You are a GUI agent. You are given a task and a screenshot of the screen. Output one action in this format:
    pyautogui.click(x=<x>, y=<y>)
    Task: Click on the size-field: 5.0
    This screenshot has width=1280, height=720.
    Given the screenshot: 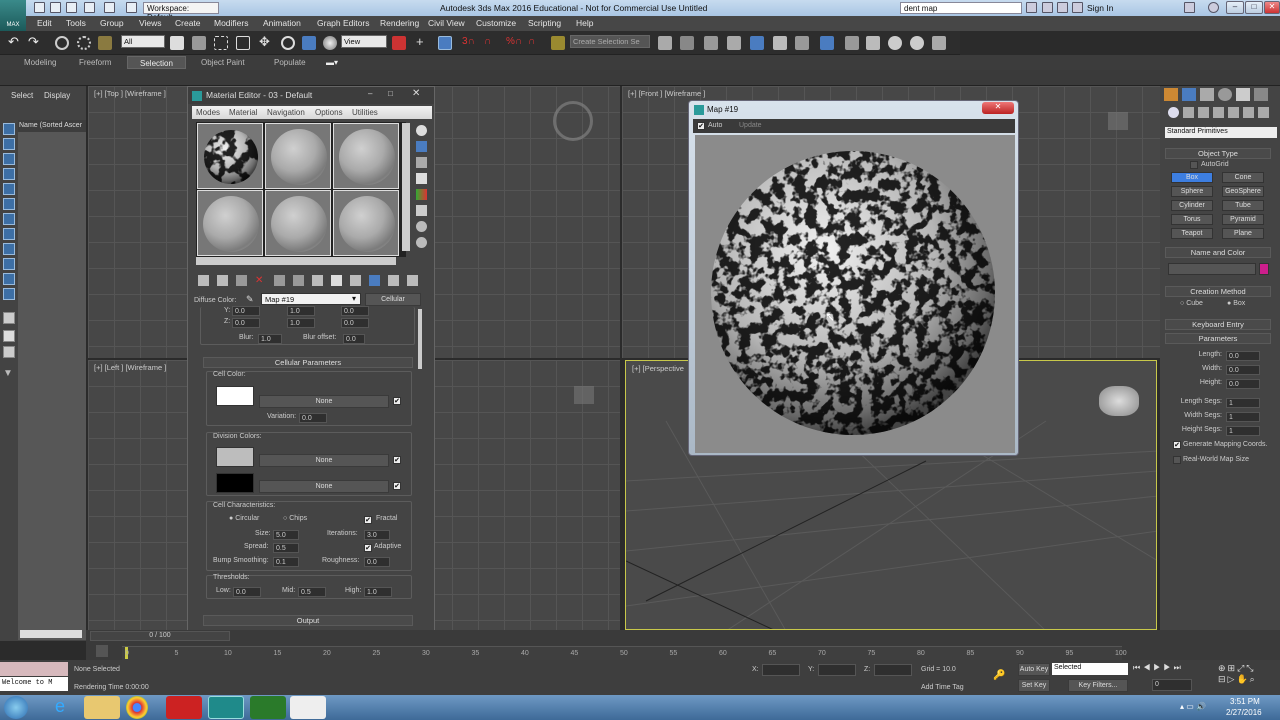 What is the action you would take?
    pyautogui.click(x=286, y=535)
    